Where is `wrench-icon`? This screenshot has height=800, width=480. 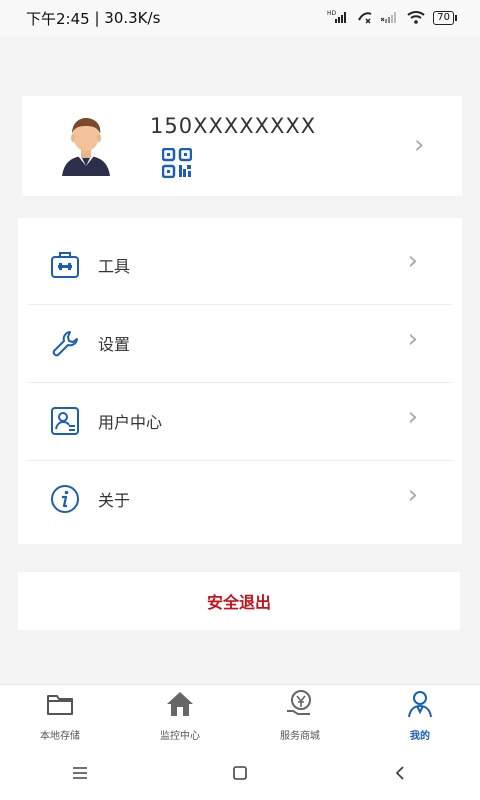 wrench-icon is located at coordinates (65, 343).